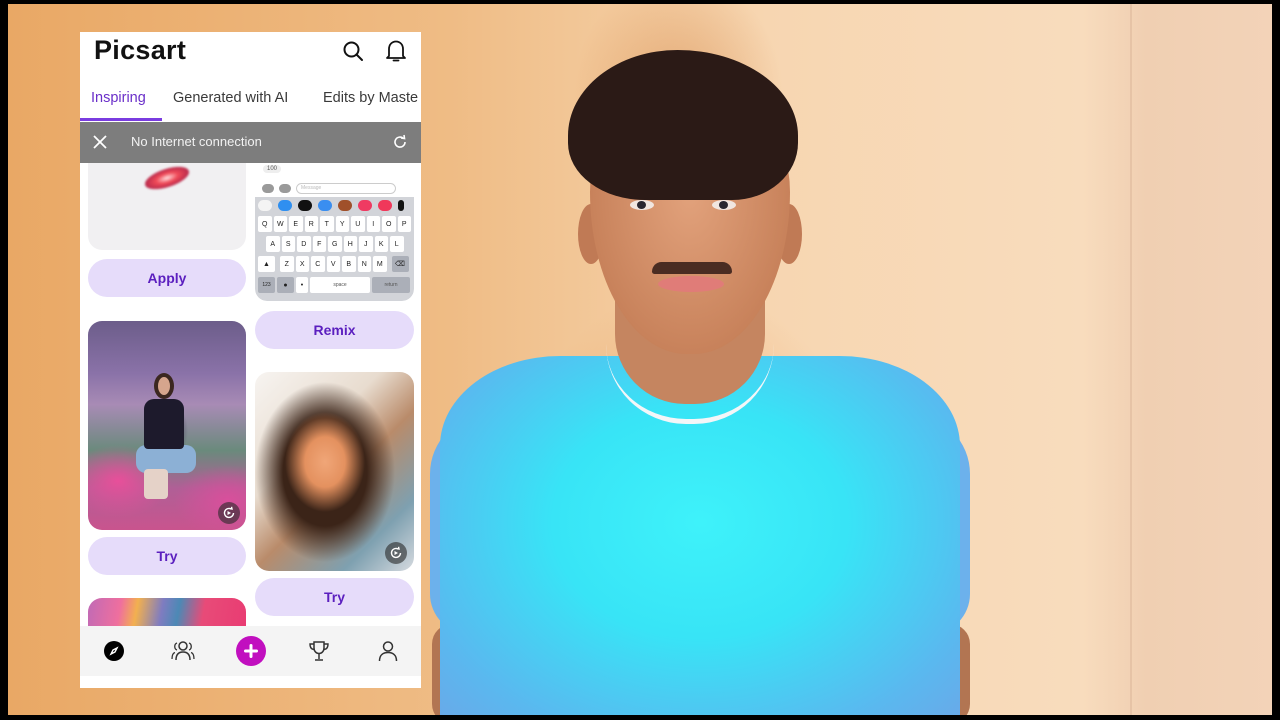 The height and width of the screenshot is (720, 1280). I want to click on search-icon, so click(353, 51).